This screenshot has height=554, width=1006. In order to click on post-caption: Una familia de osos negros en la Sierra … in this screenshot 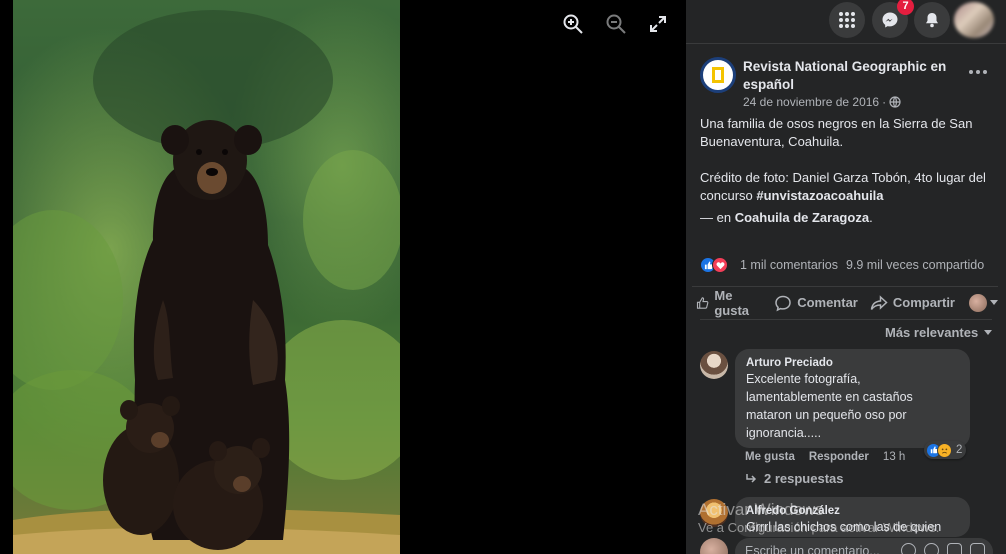, I will do `click(836, 132)`.